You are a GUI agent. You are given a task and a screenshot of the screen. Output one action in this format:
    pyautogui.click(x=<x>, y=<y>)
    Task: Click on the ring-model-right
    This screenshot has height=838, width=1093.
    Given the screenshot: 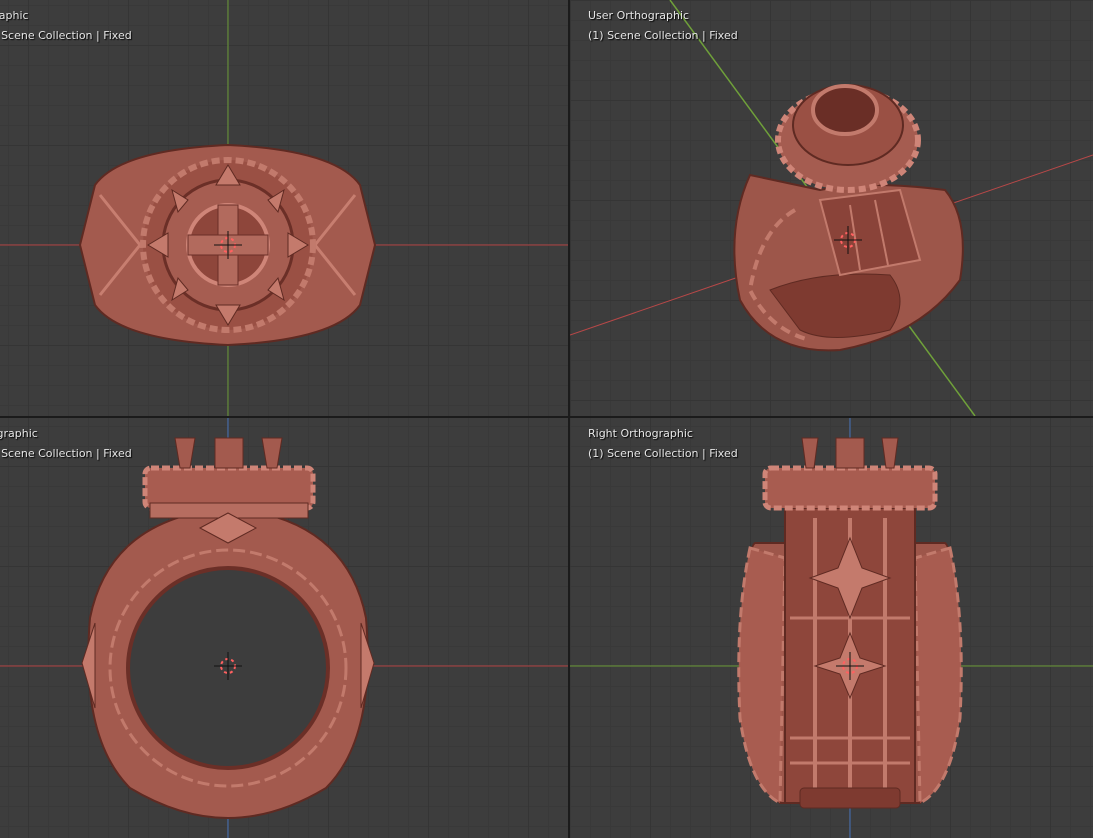 What is the action you would take?
    pyautogui.click(x=850, y=623)
    